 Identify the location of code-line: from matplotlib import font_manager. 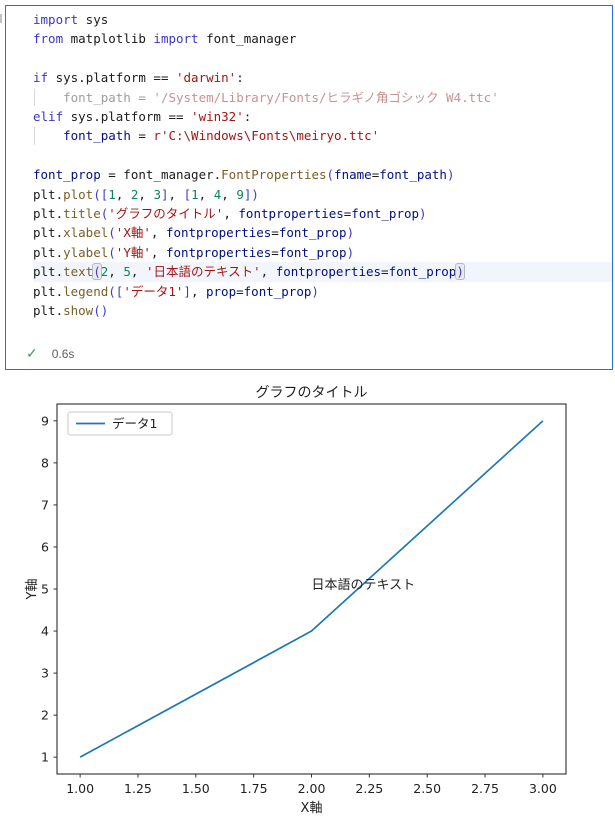
(322, 38).